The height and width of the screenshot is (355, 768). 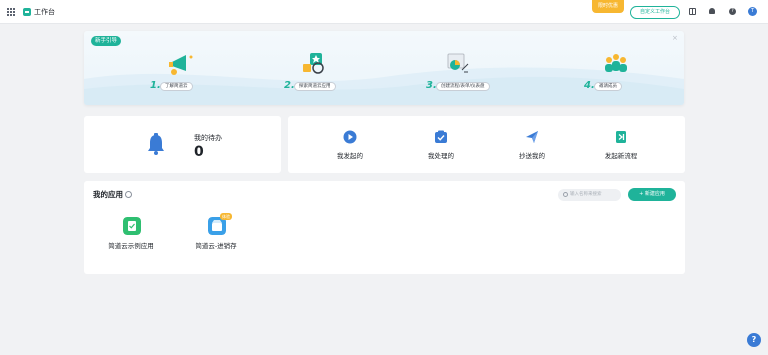 I want to click on flow-label: 我处理的, so click(x=441, y=156).